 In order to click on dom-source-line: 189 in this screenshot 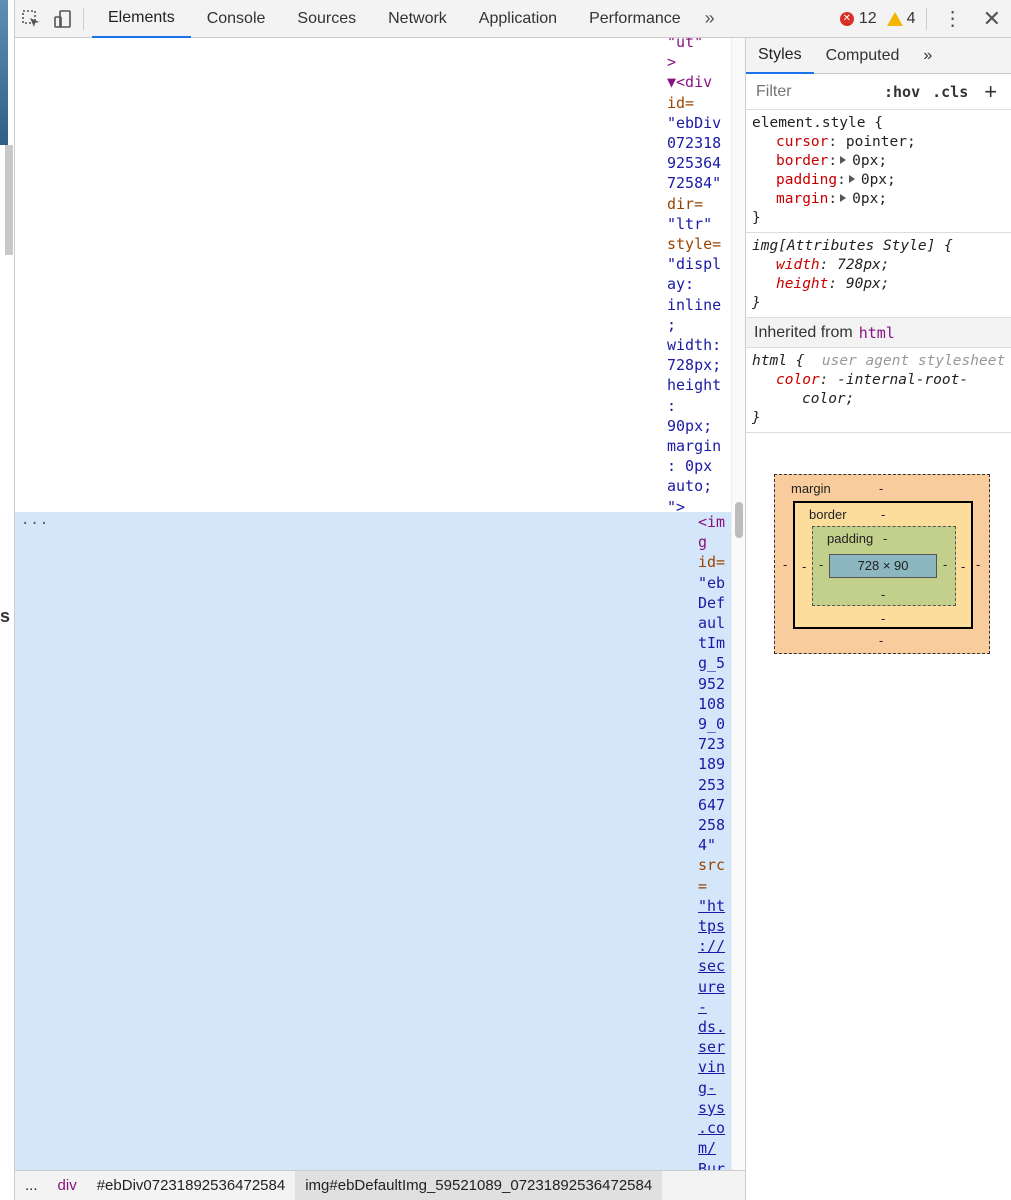, I will do `click(712, 764)`.